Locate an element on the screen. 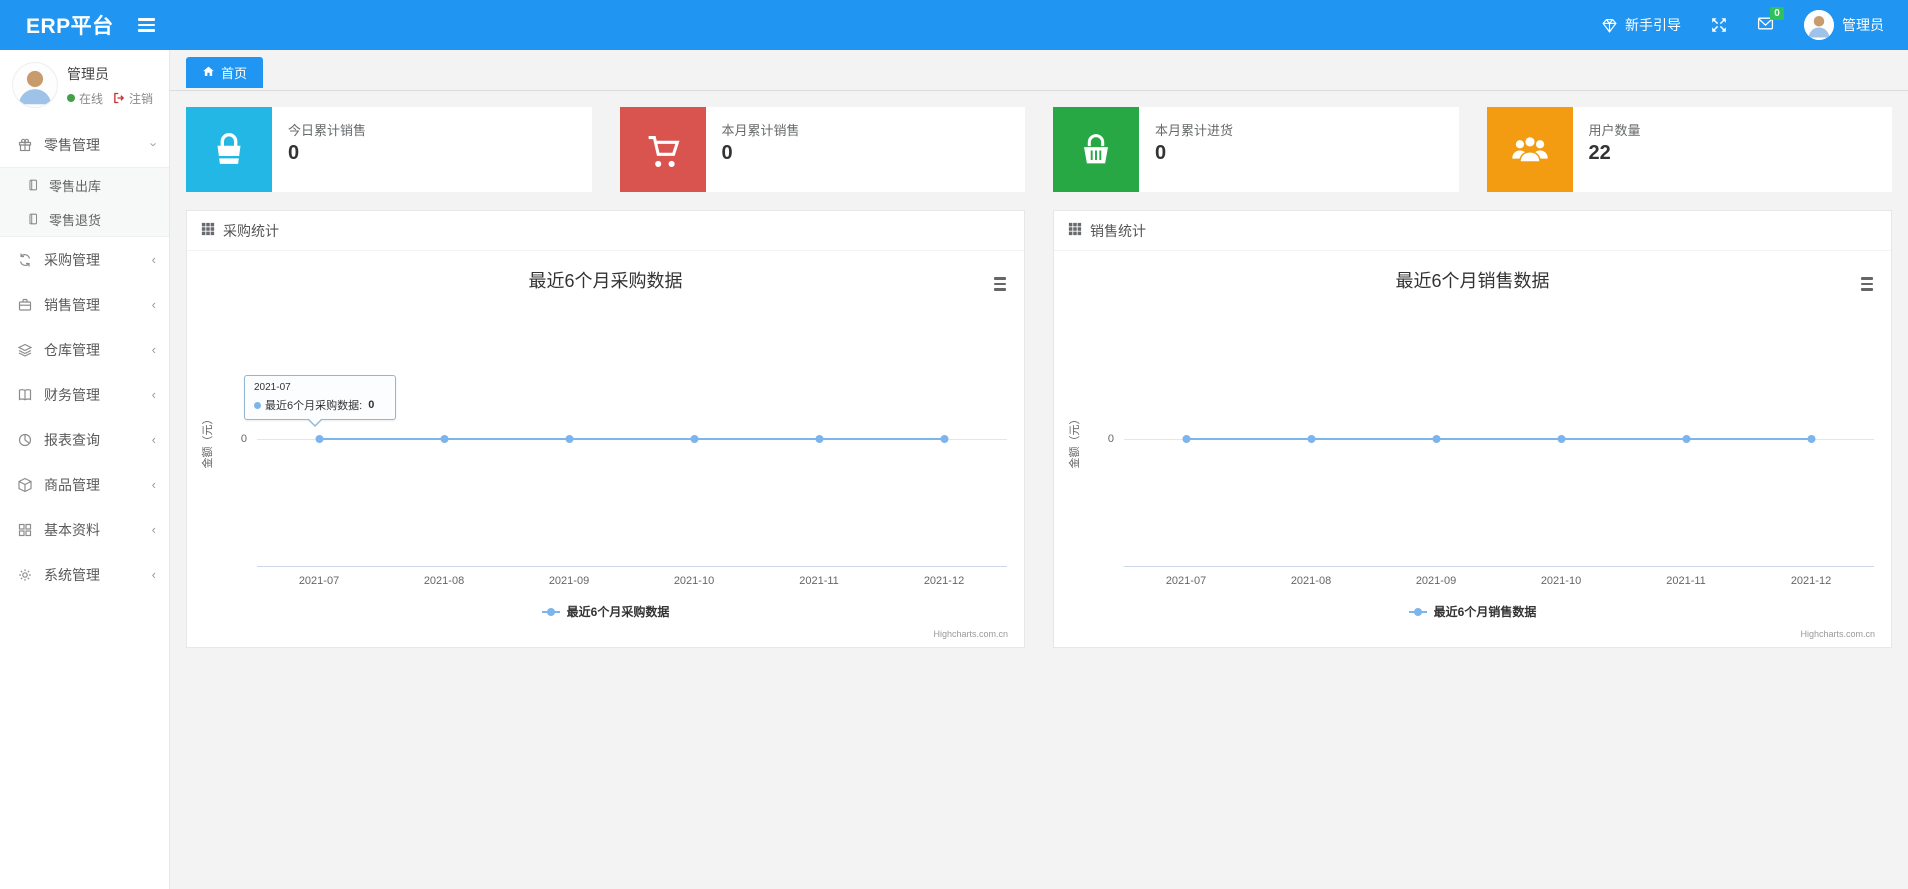 The height and width of the screenshot is (889, 1908). logout-link: 注销 is located at coordinates (141, 98).